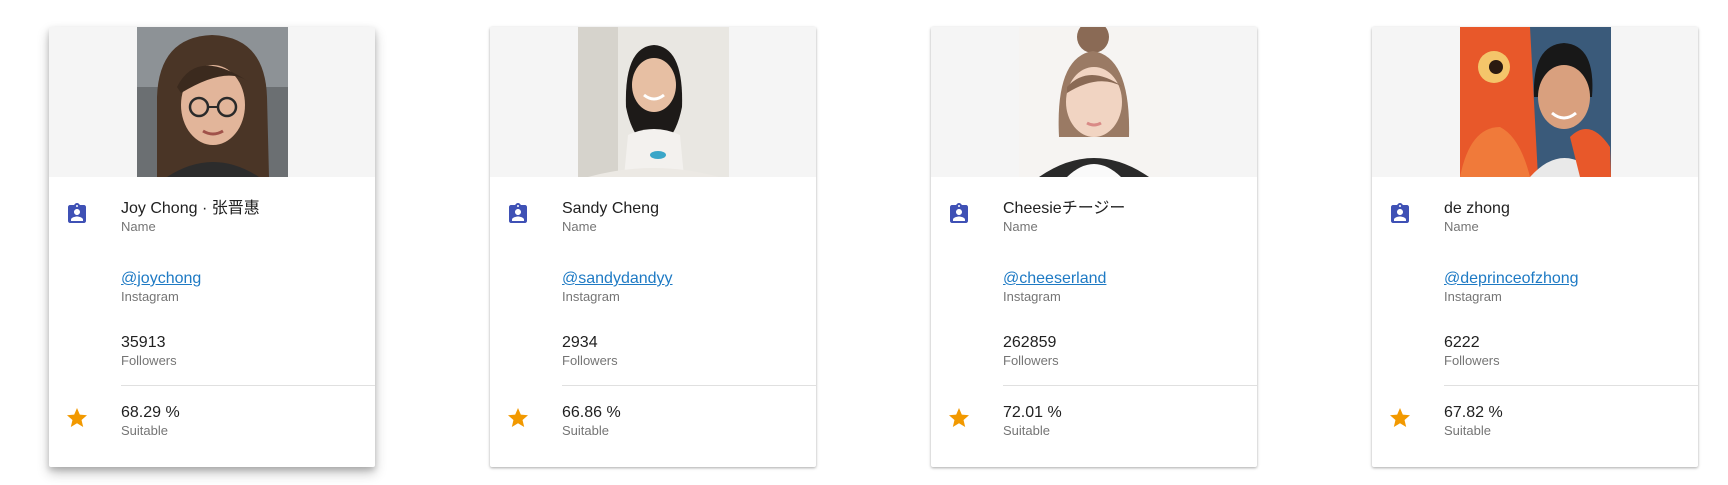 Image resolution: width=1728 pixels, height=485 pixels. Describe the element at coordinates (1511, 279) in the screenshot. I see `instagram-handle-link: @deprinceofzhong` at that location.